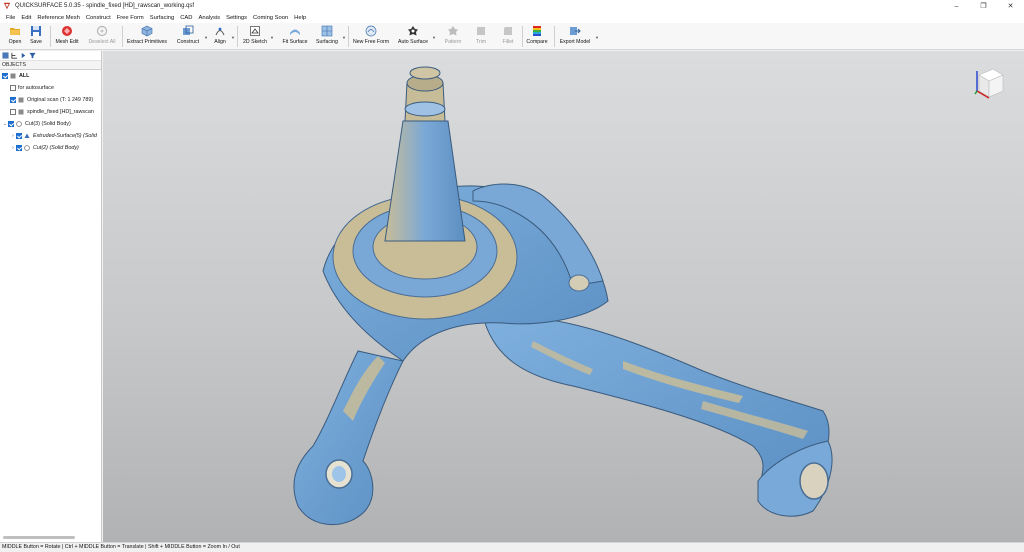 The image size is (1024, 552). I want to click on sketch-icon, so click(255, 31).